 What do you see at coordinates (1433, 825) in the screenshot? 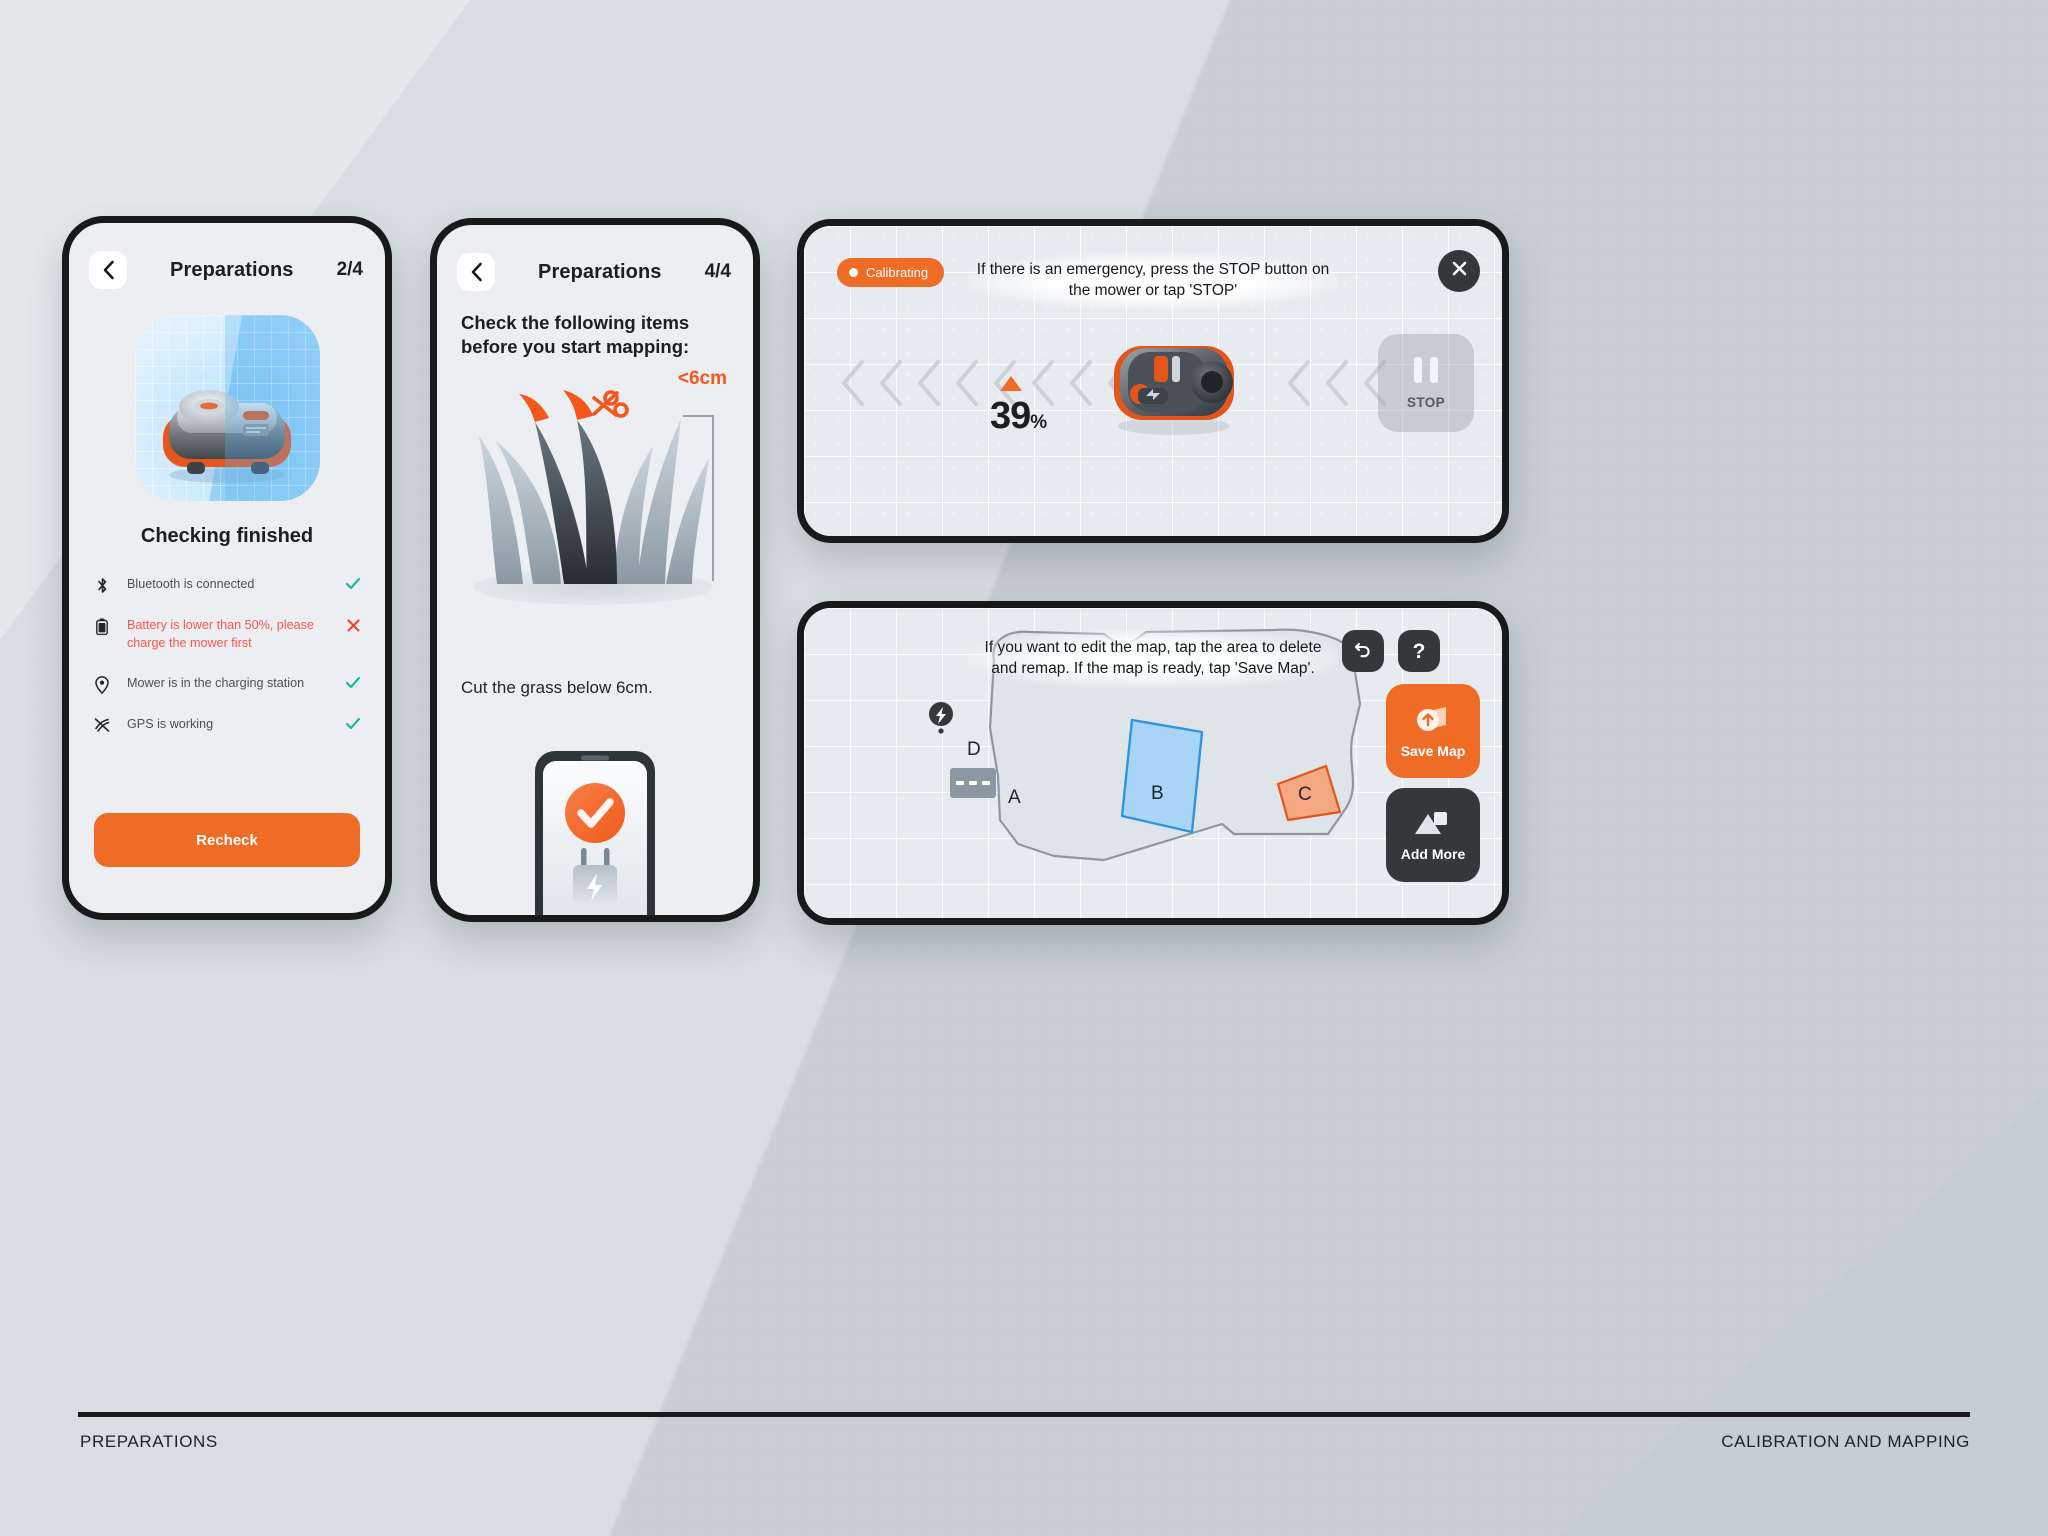
I see `add-zone-icon` at bounding box center [1433, 825].